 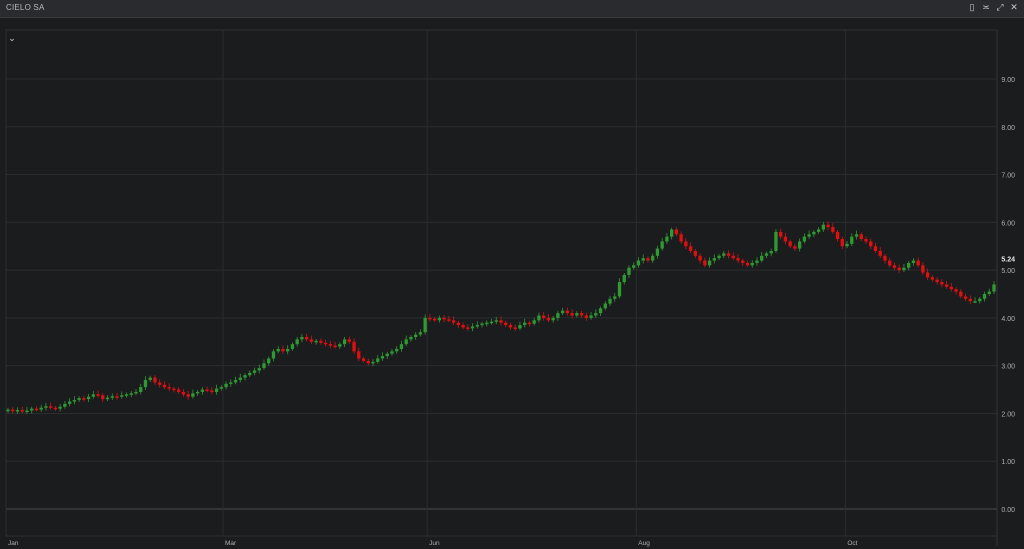 I want to click on x-tick-label: Mar, so click(x=231, y=543).